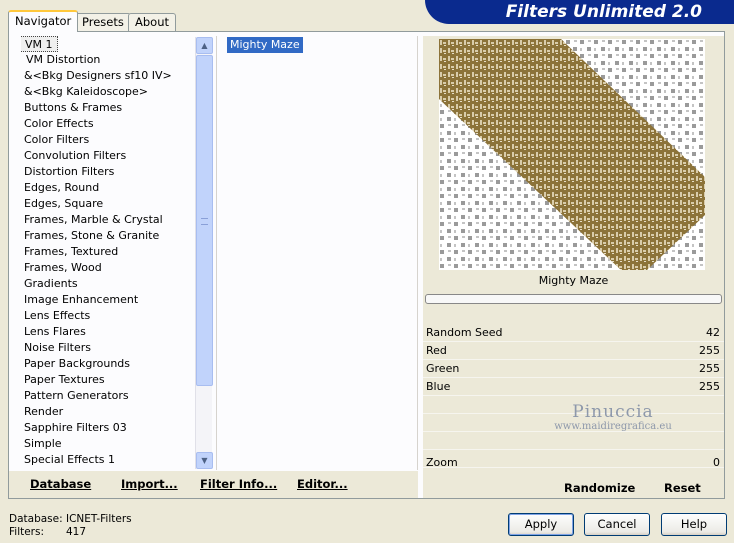 The width and height of the screenshot is (734, 543). Describe the element at coordinates (111, 396) in the screenshot. I see `category-item: Pattern Generators` at that location.